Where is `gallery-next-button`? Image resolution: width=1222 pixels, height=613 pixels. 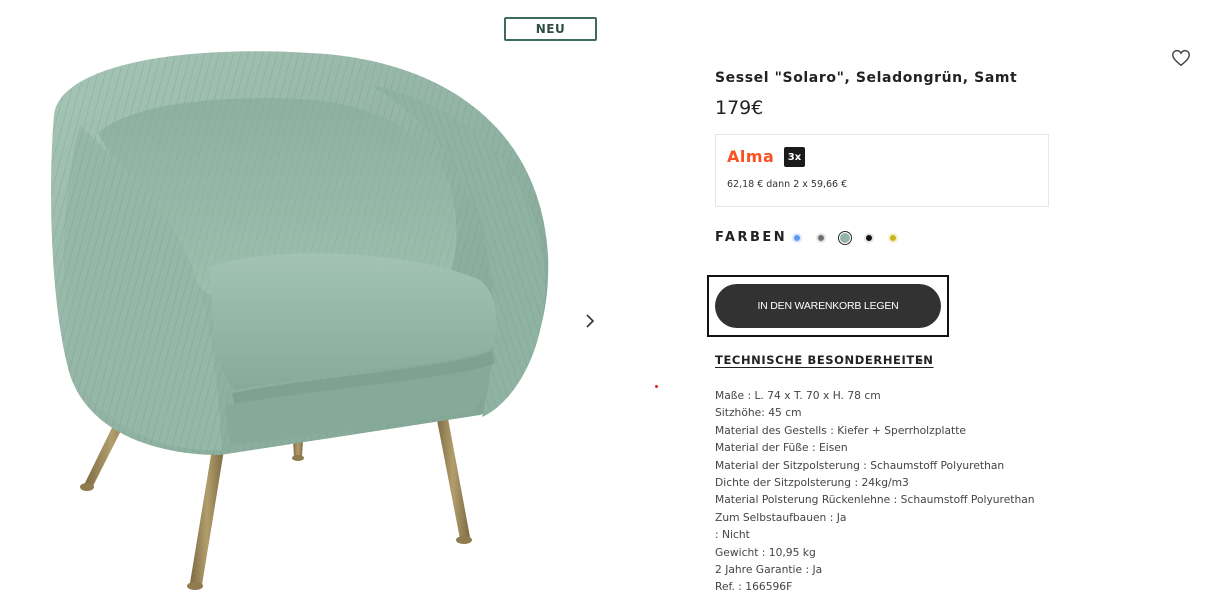 gallery-next-button is located at coordinates (590, 321).